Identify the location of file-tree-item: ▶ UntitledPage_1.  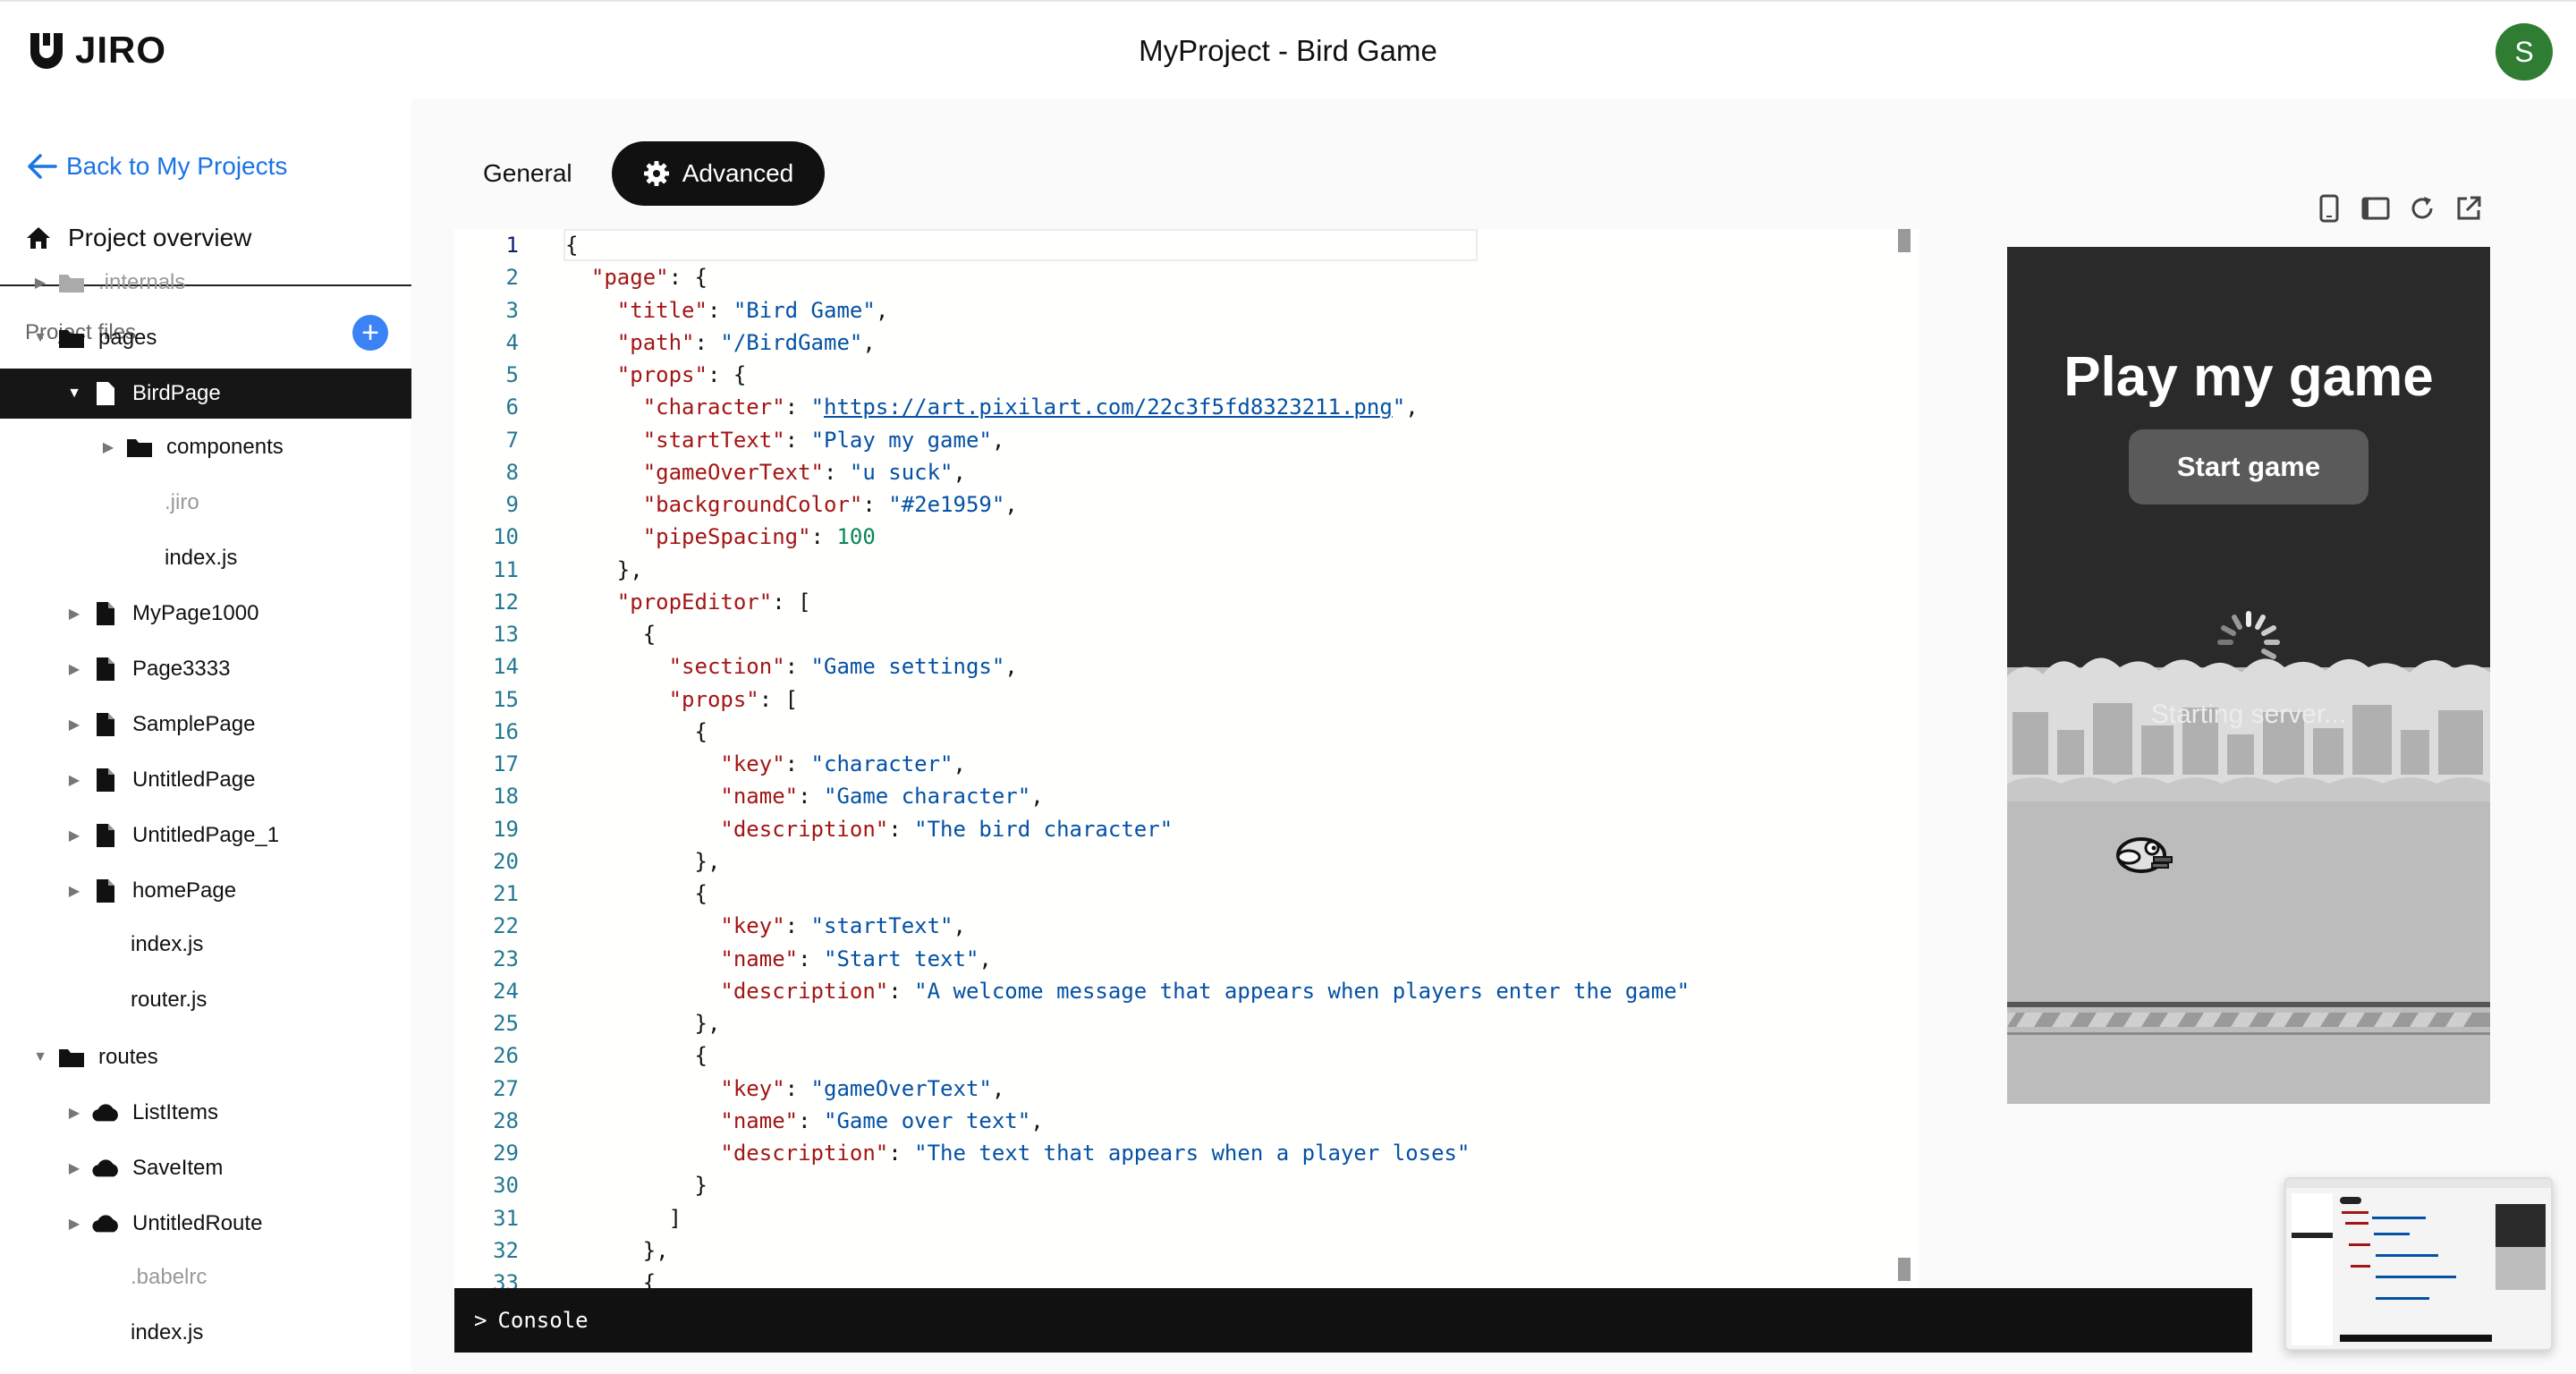
(205, 835).